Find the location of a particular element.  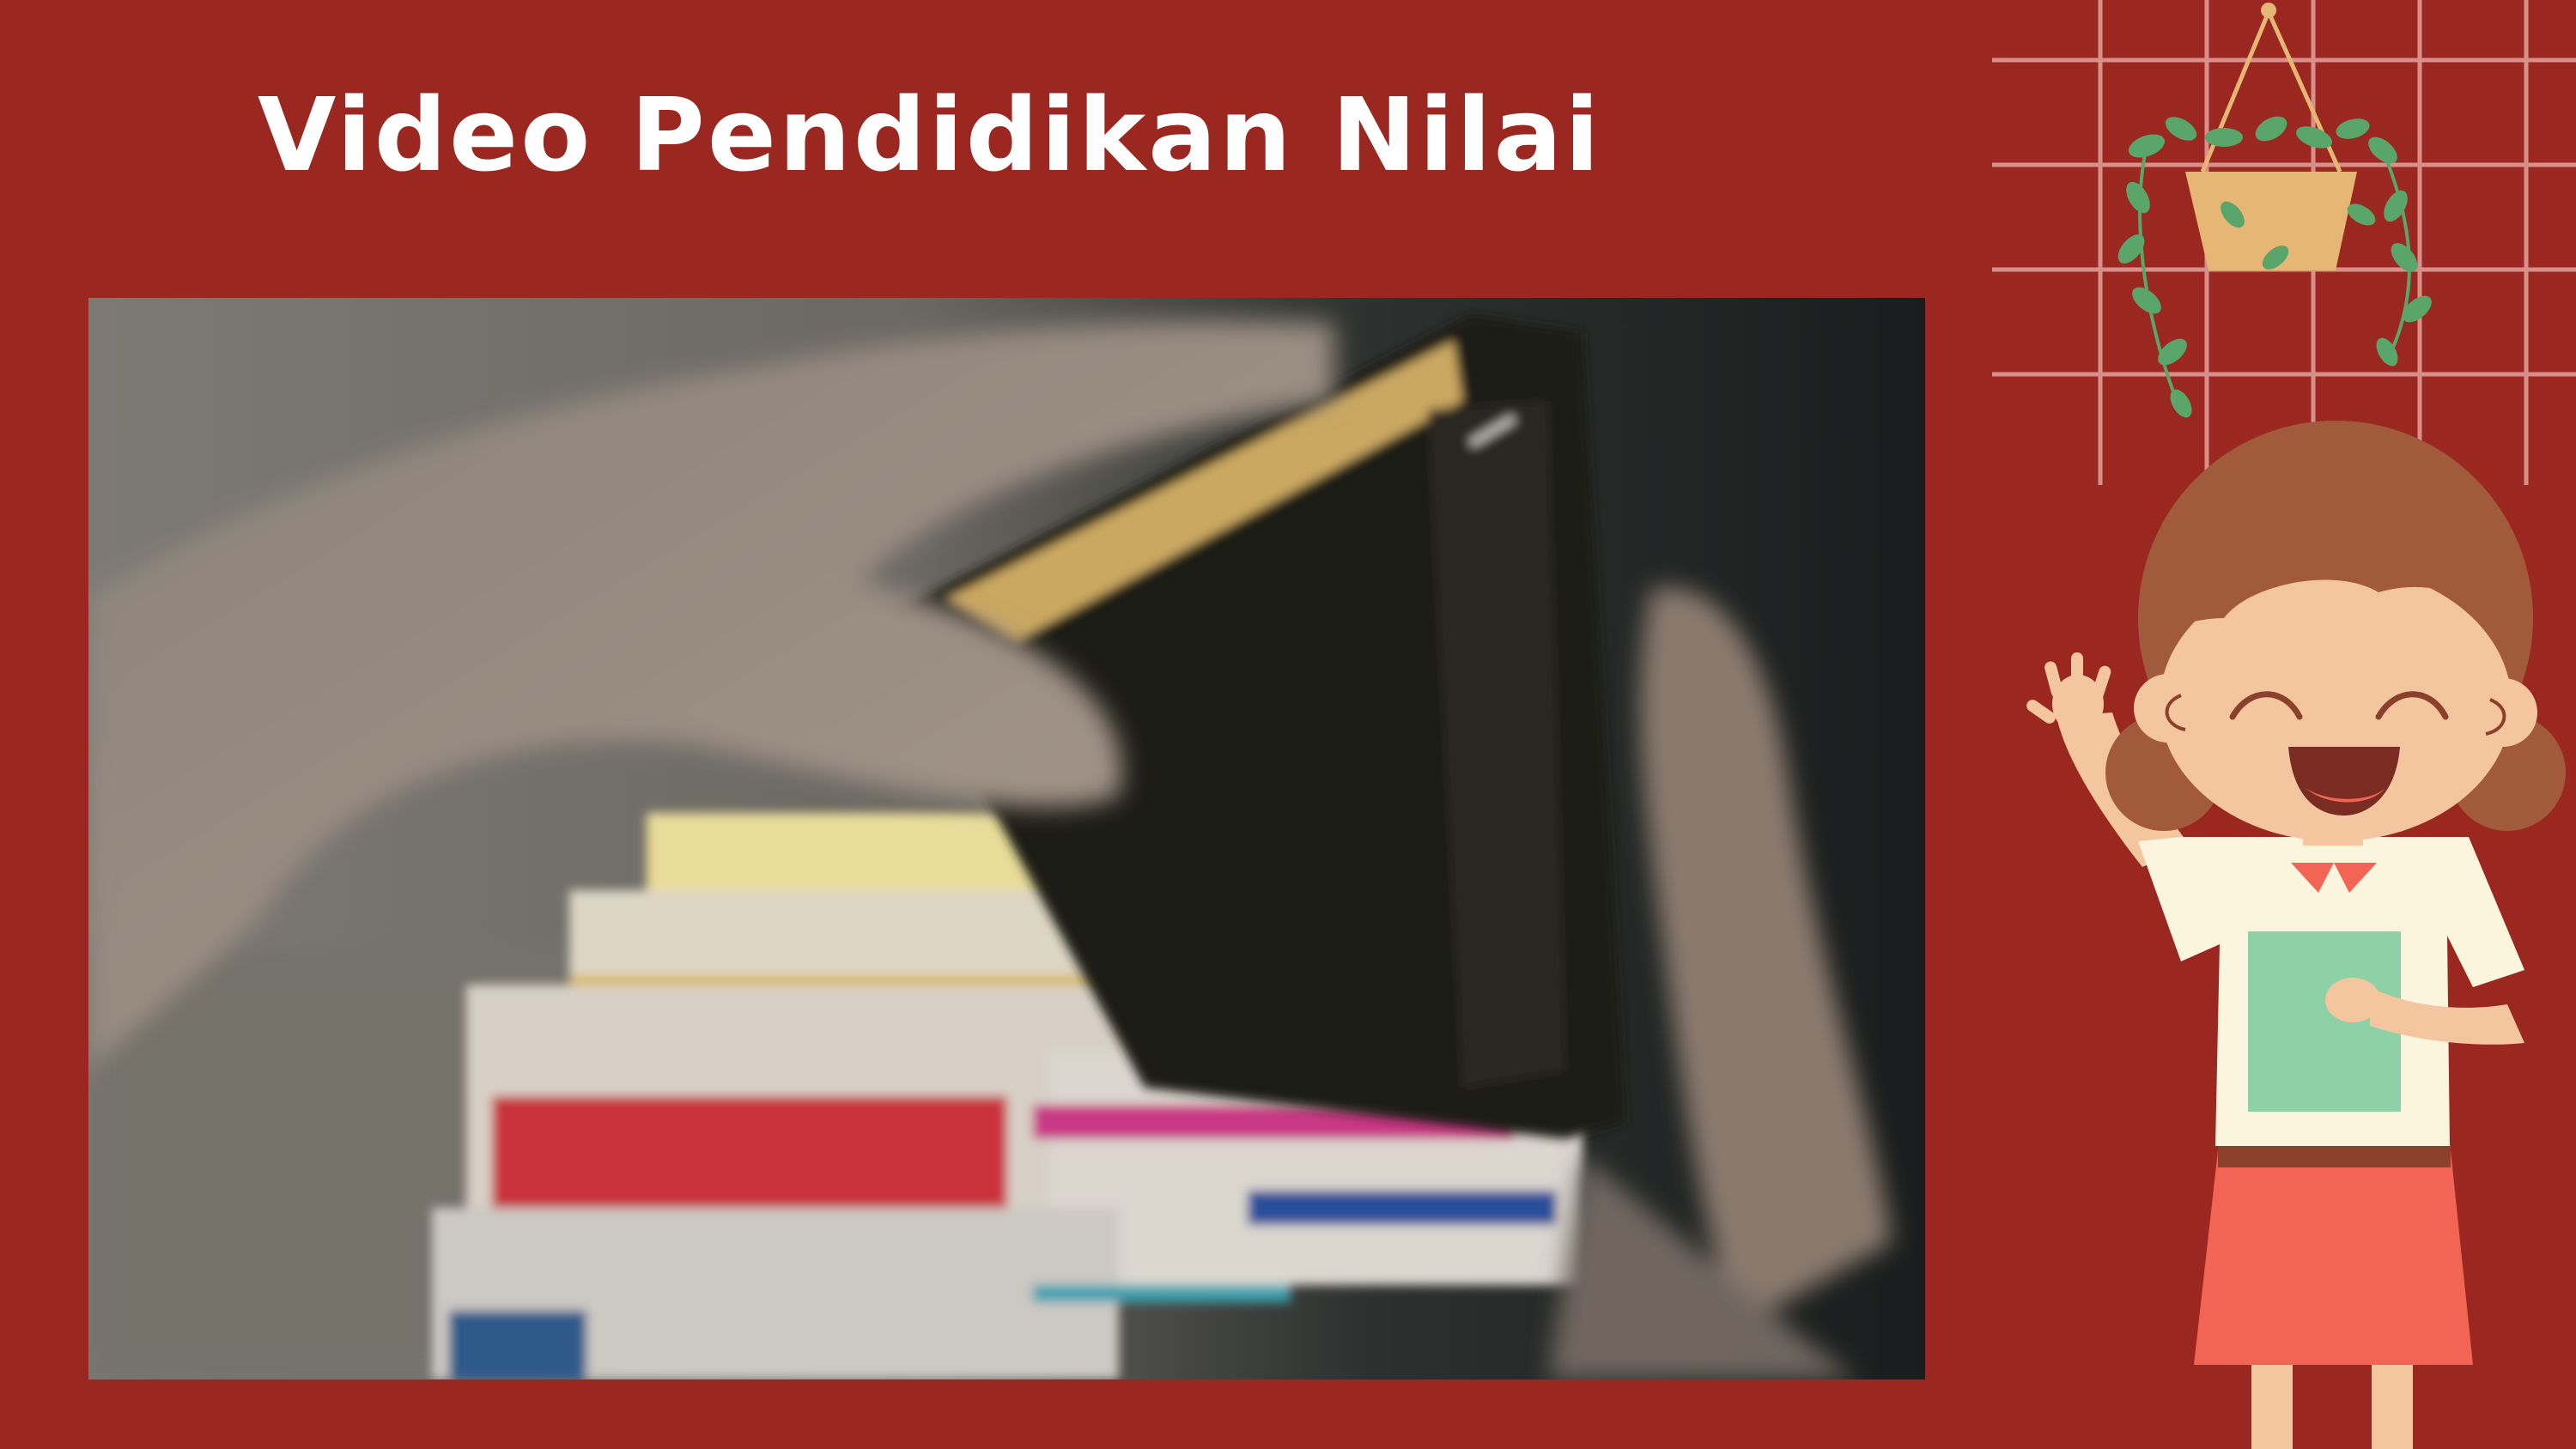

slide-title: Video Pendidikan Nilai is located at coordinates (930, 135).